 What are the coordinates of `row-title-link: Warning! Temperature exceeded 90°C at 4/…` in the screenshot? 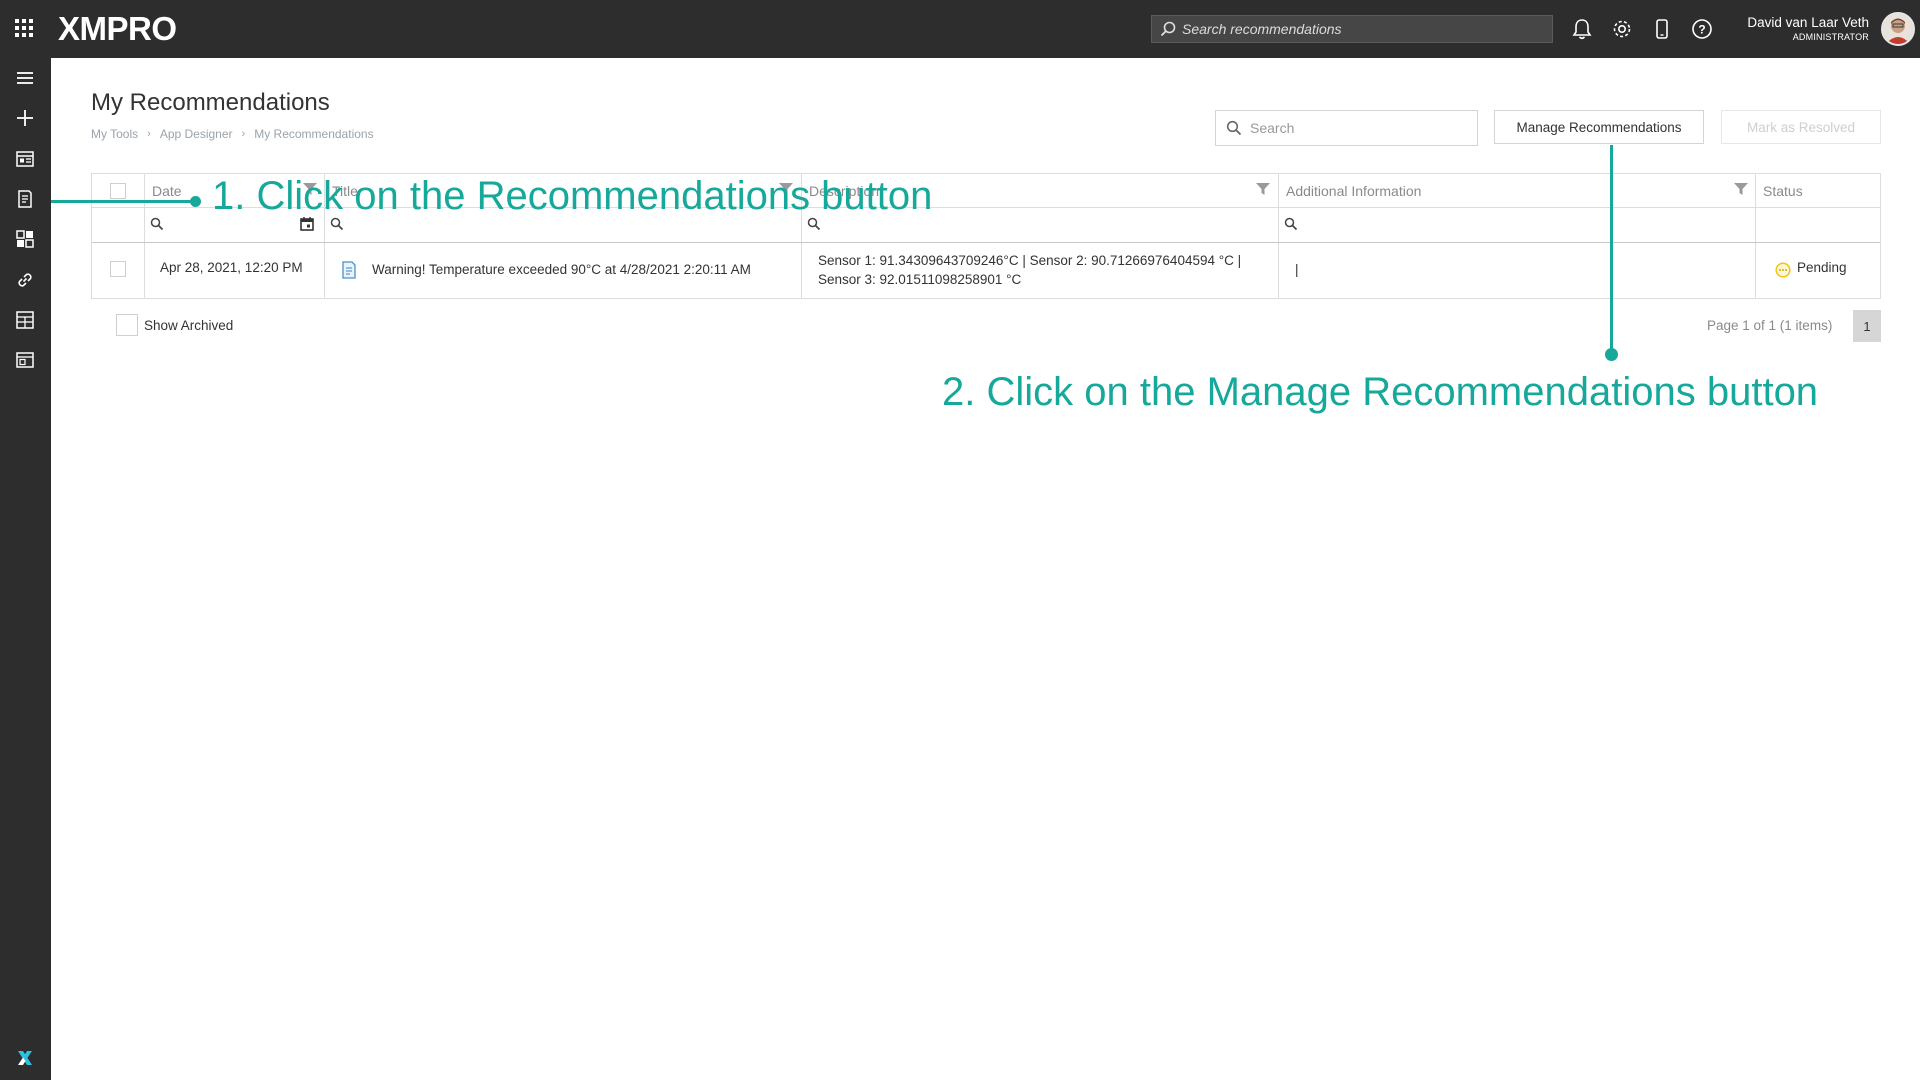 It's located at (561, 269).